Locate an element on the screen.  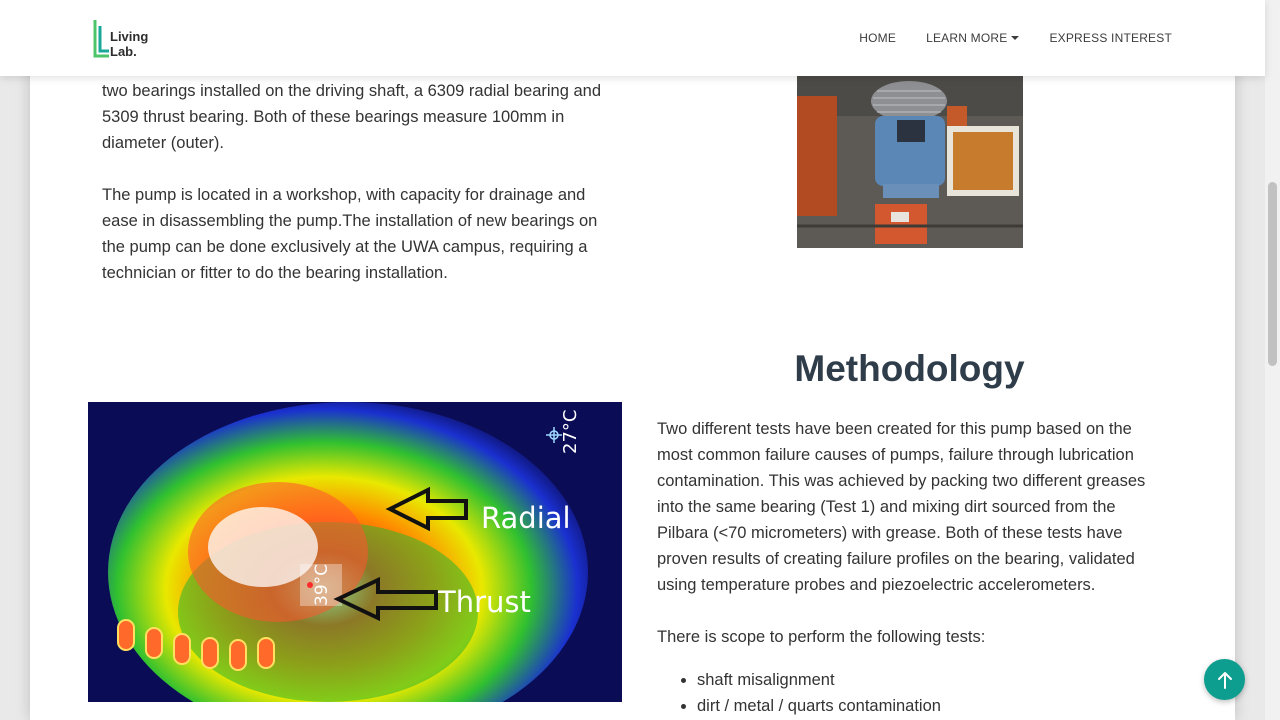
scrollbar is located at coordinates (1272, 360).